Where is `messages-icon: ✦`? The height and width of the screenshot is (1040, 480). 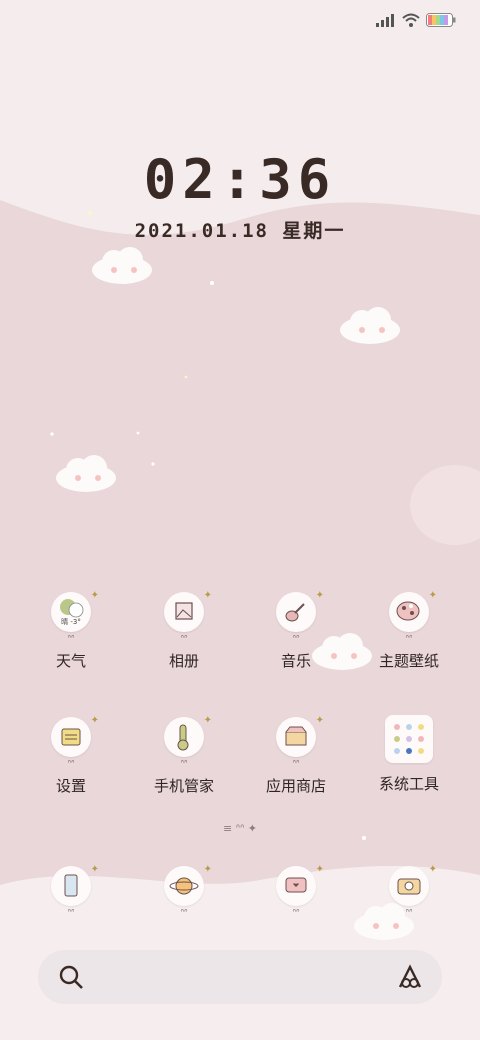 messages-icon: ✦ is located at coordinates (300, 885).